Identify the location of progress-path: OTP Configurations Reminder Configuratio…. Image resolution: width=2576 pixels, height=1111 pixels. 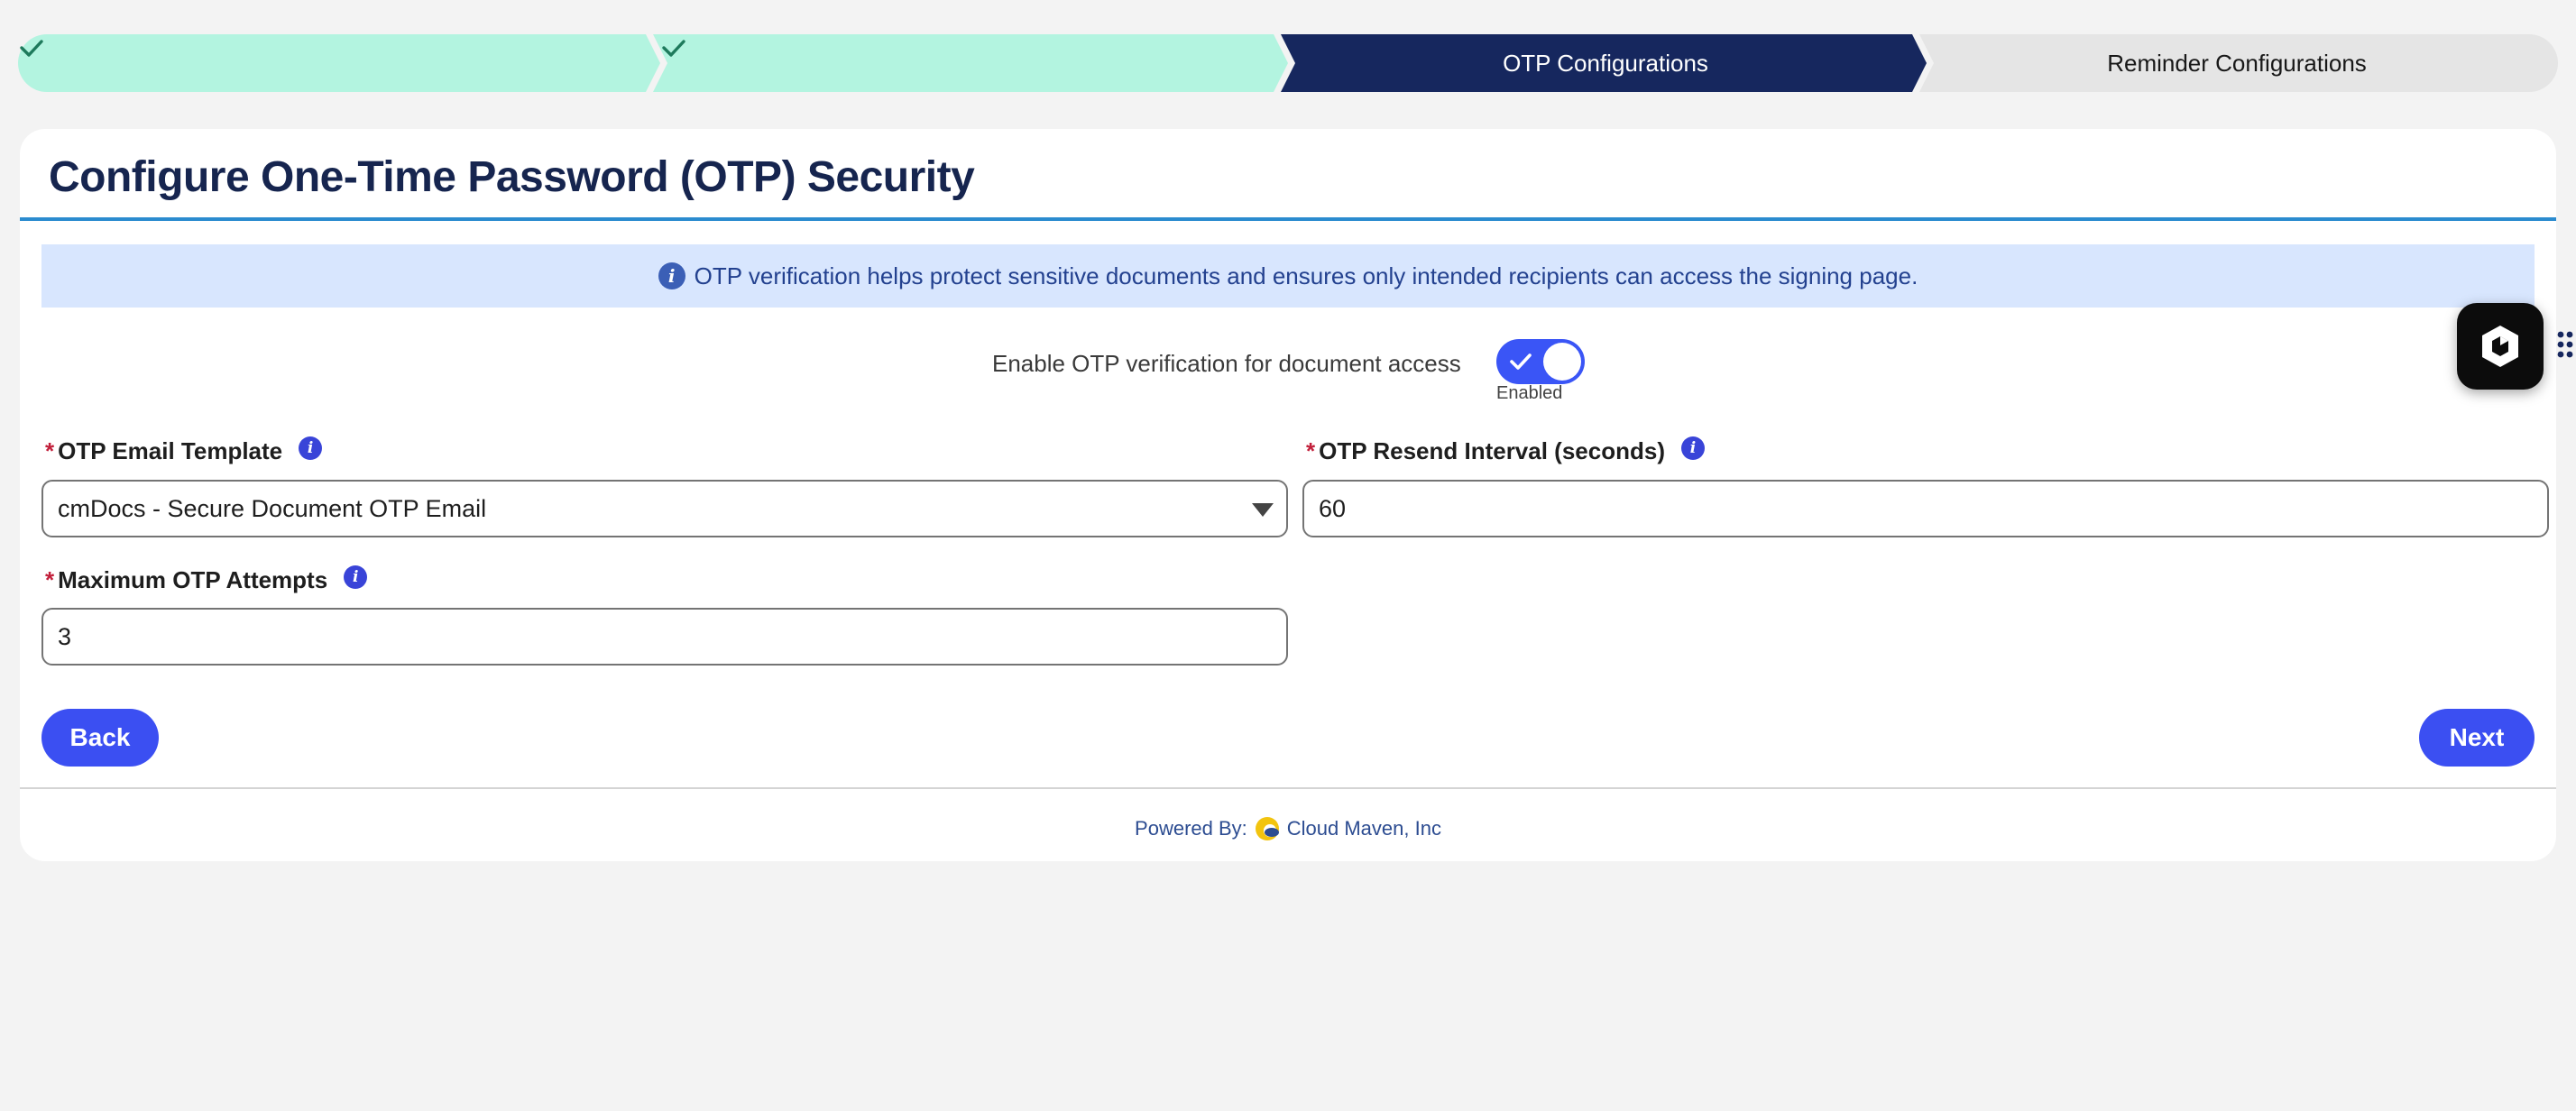
(1288, 63).